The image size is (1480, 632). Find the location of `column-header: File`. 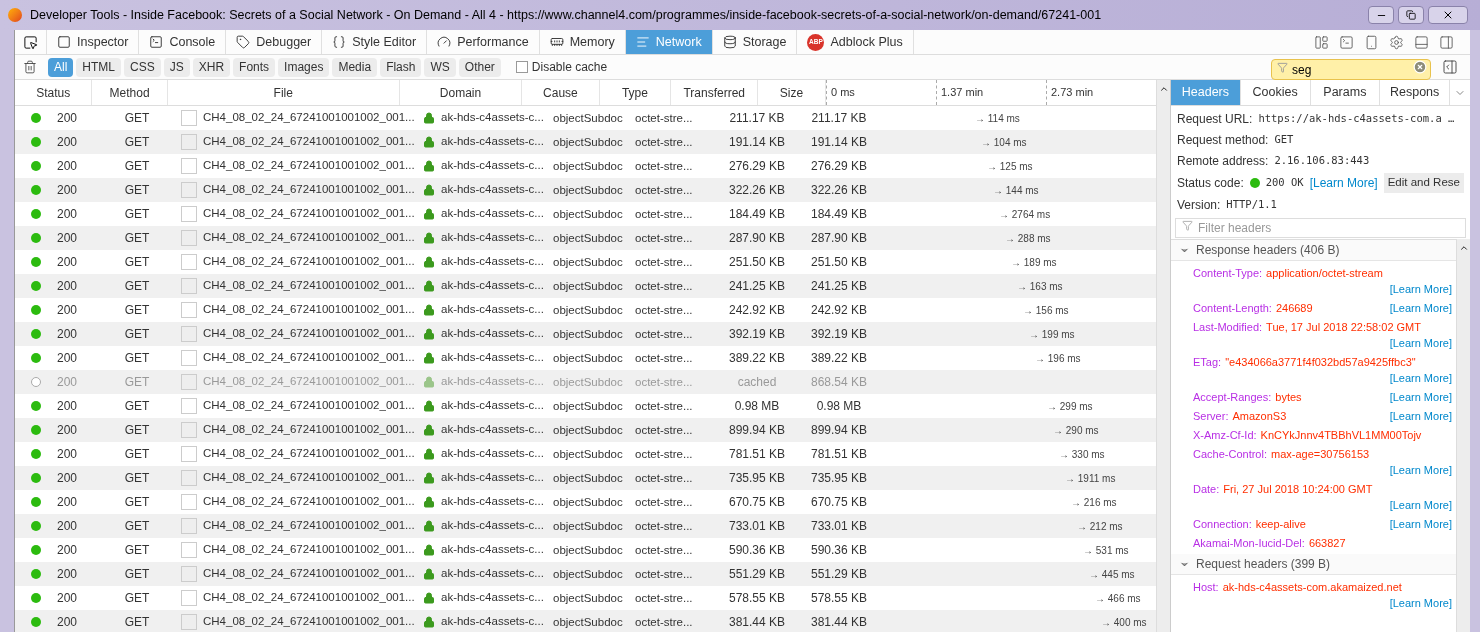

column-header: File is located at coordinates (283, 92).